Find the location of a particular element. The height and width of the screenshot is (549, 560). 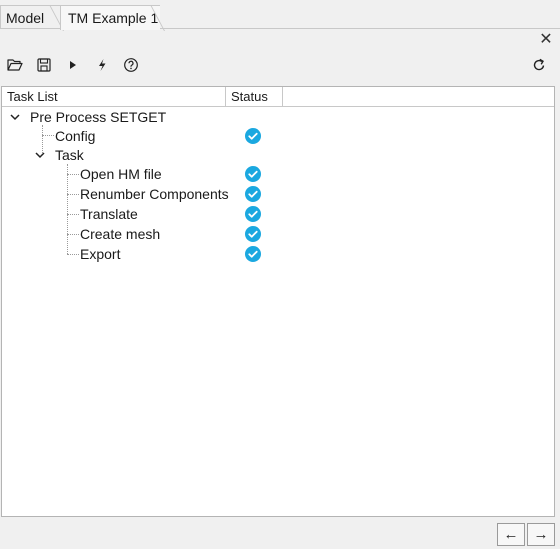

column-header-task-list: Task List is located at coordinates (114, 96).